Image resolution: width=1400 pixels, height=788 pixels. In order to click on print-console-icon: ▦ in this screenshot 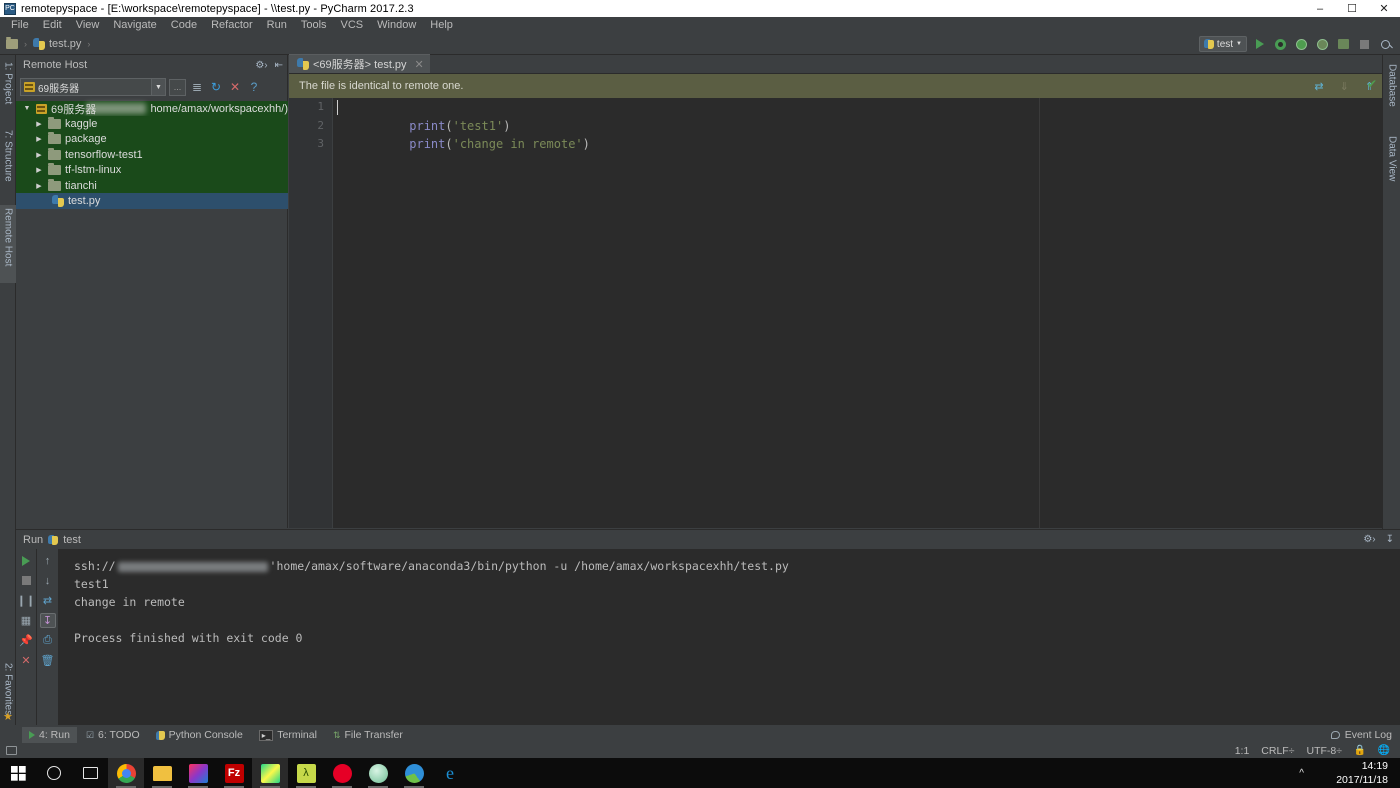, I will do `click(26, 620)`.